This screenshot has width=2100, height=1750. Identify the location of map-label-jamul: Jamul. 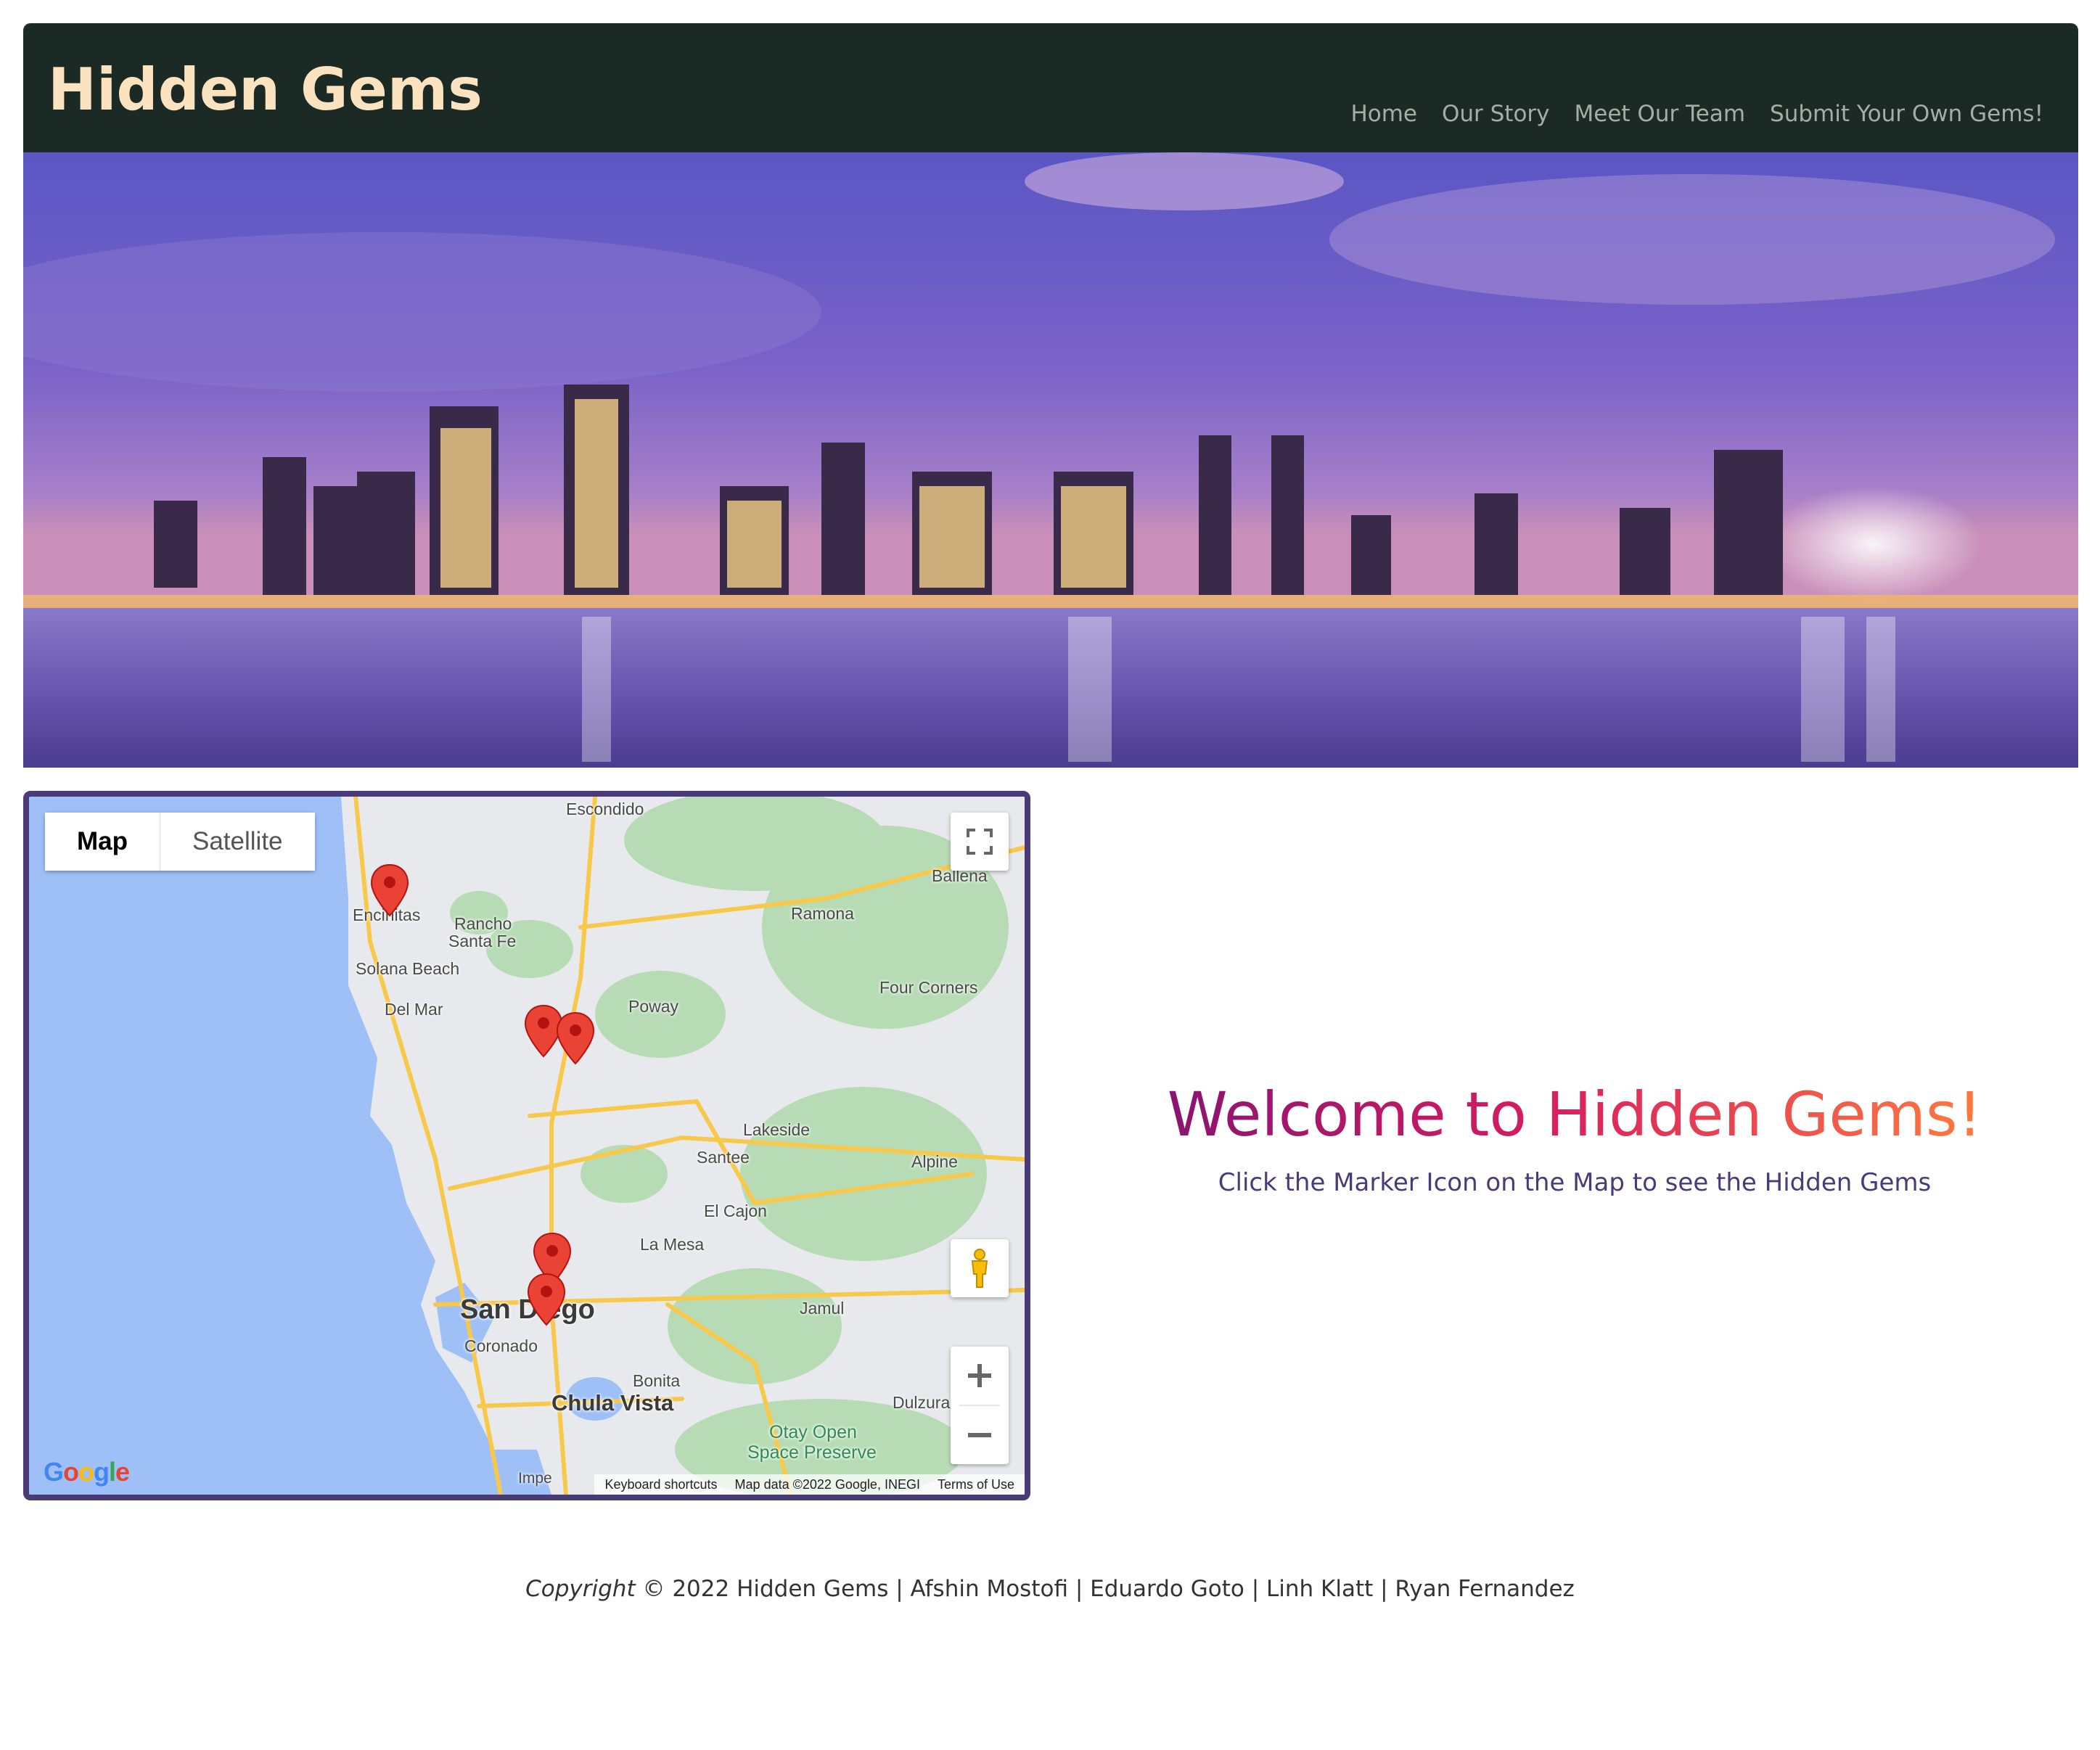
(822, 1308).